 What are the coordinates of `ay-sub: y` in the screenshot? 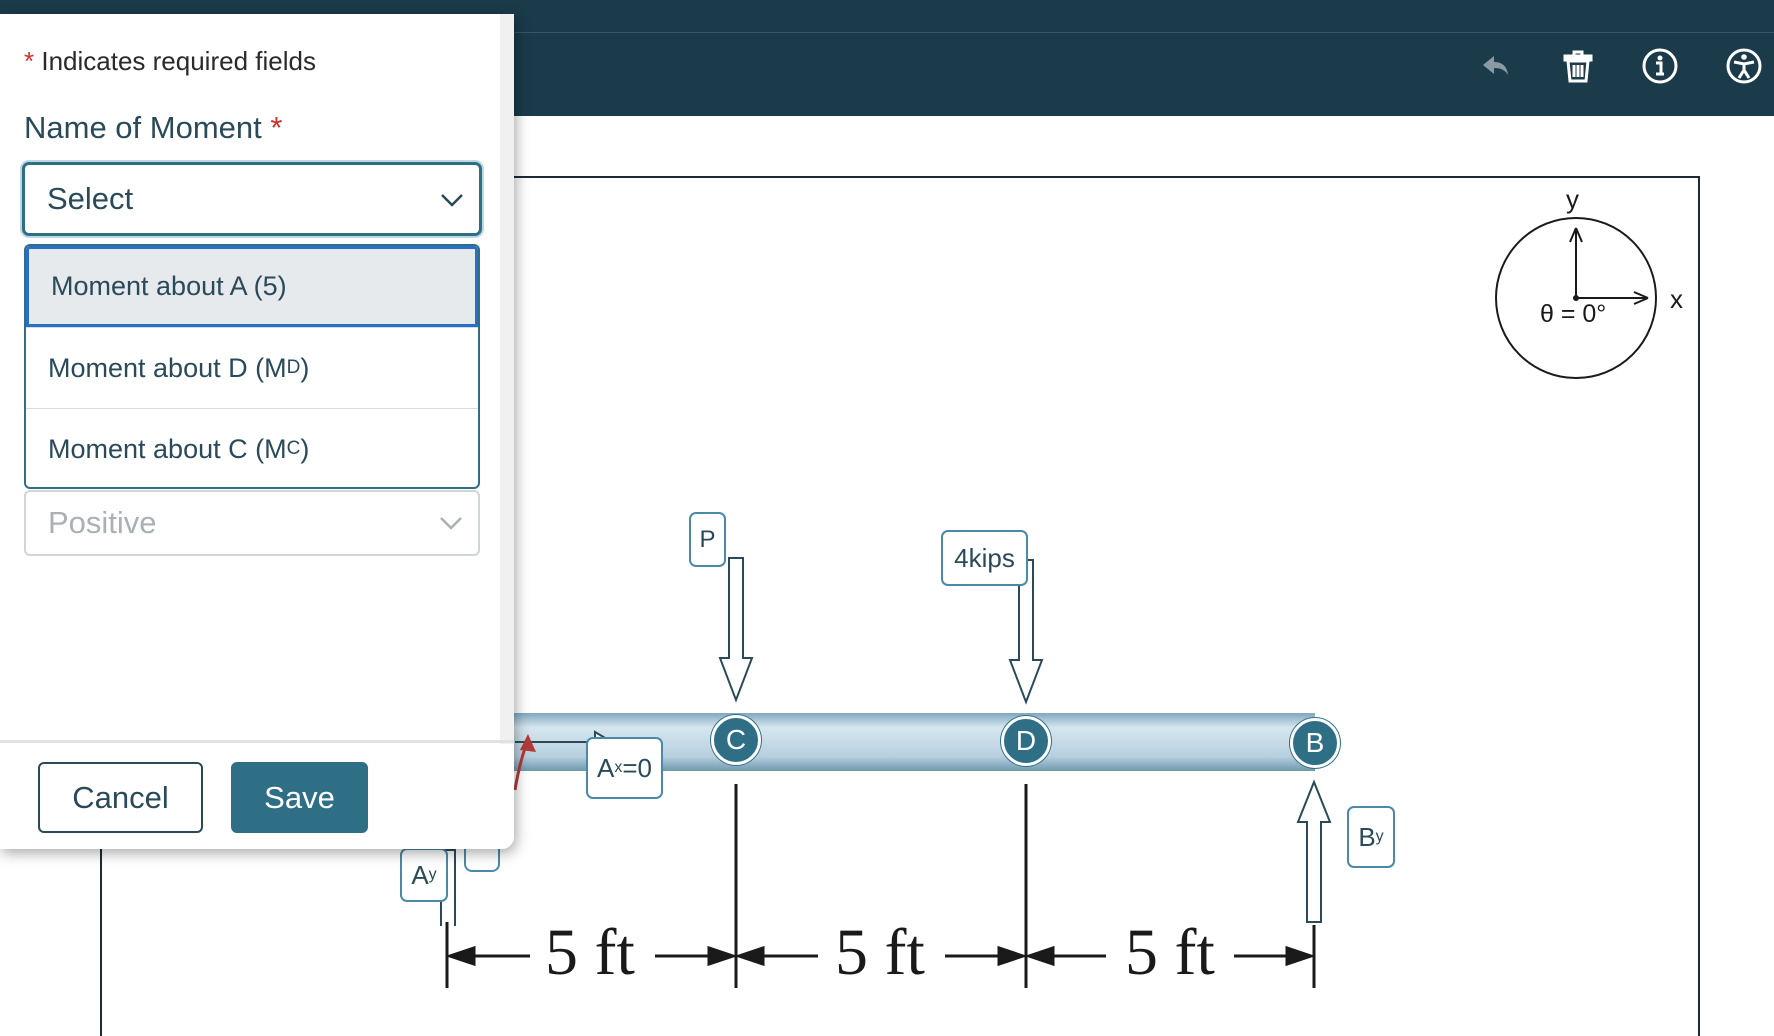 It's located at (432, 874).